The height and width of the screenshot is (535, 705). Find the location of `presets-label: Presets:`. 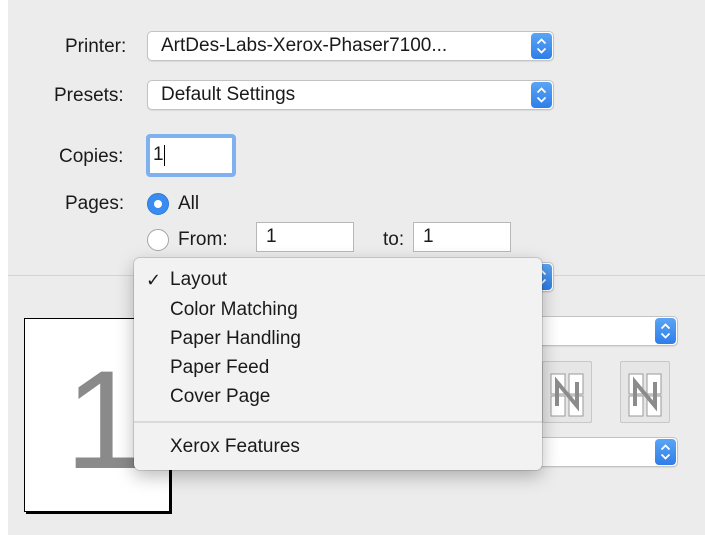

presets-label: Presets: is located at coordinates (89, 95).